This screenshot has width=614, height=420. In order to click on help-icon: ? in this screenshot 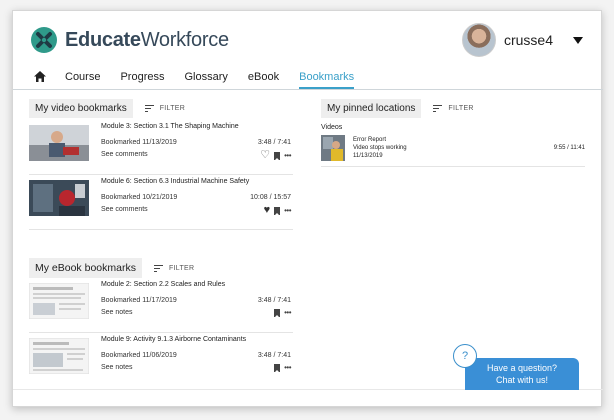, I will do `click(465, 356)`.